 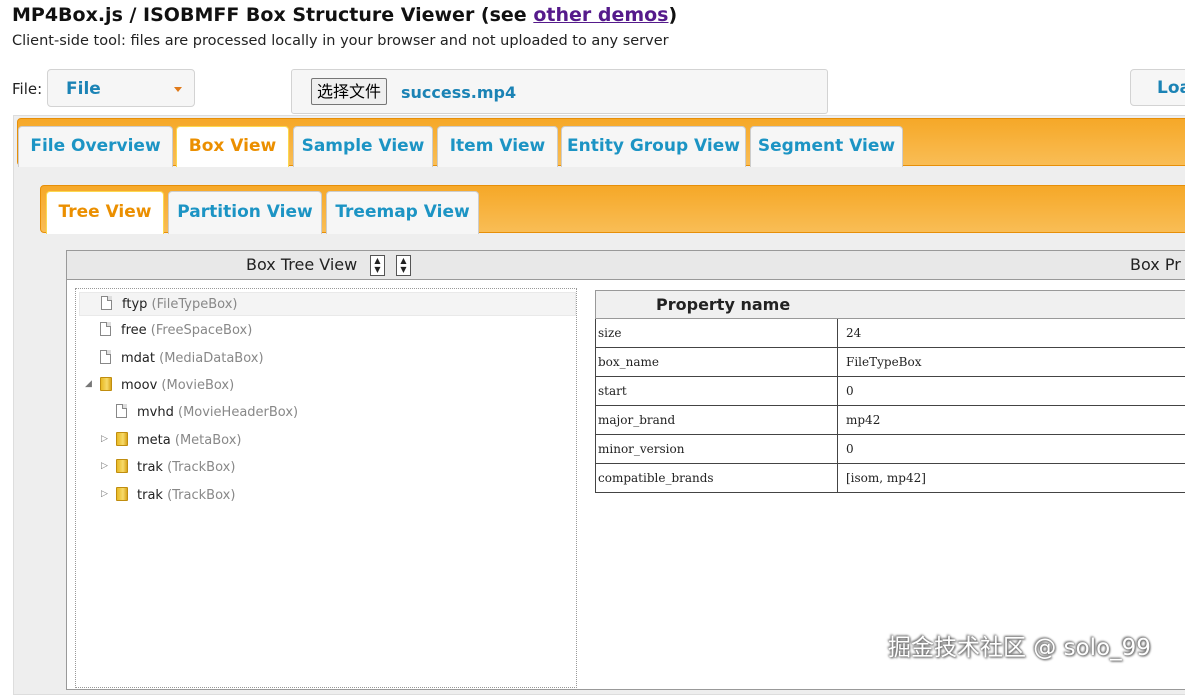 What do you see at coordinates (327, 414) in the screenshot?
I see `tree-node-mvhd: mvhd (MovieHeaderBox)` at bounding box center [327, 414].